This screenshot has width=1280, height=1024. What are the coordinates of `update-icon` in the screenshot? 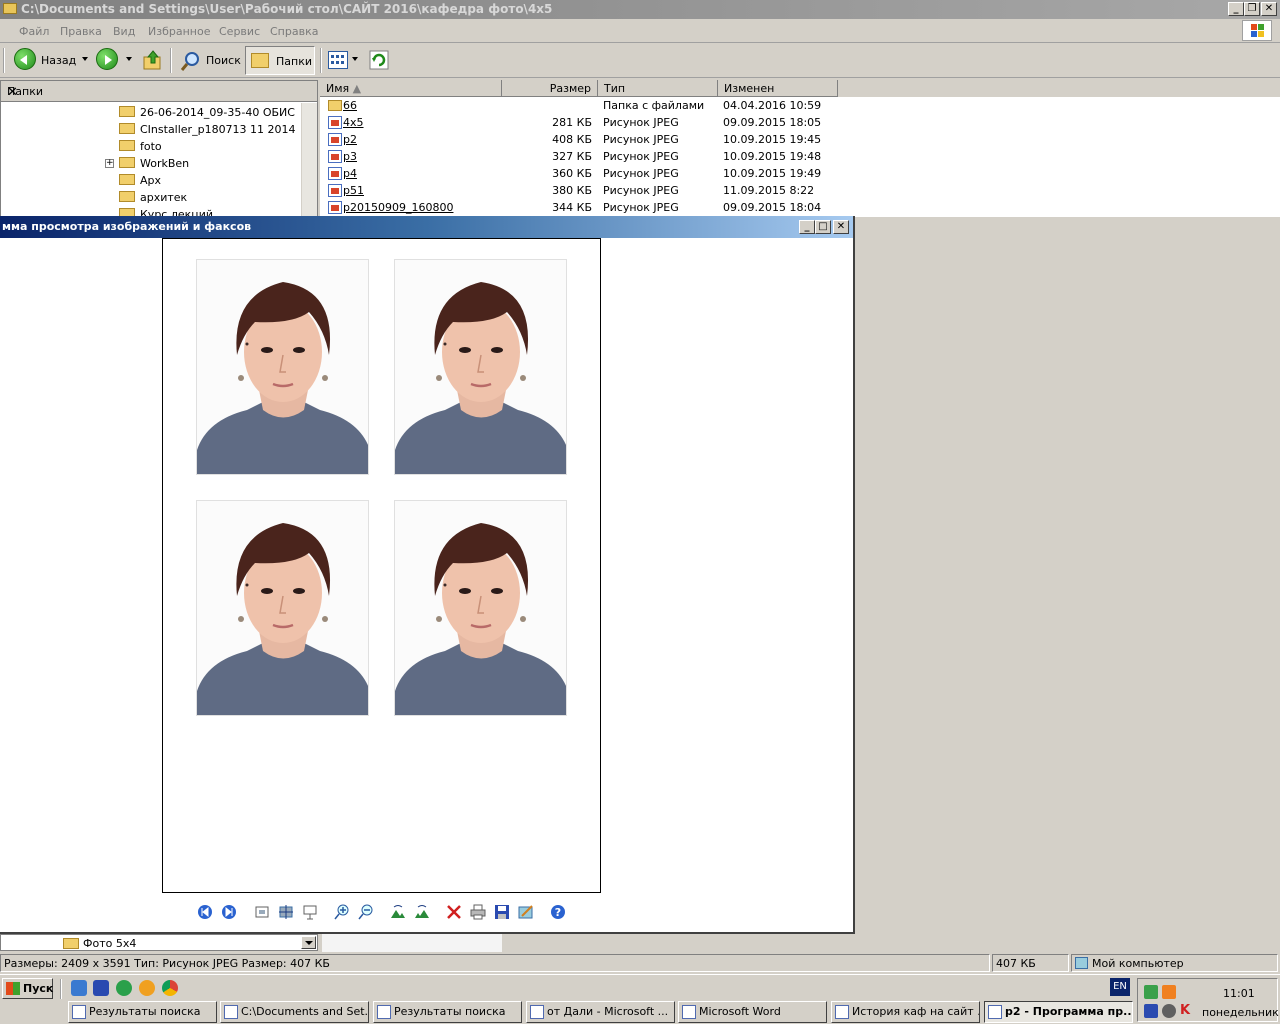 It's located at (1169, 992).